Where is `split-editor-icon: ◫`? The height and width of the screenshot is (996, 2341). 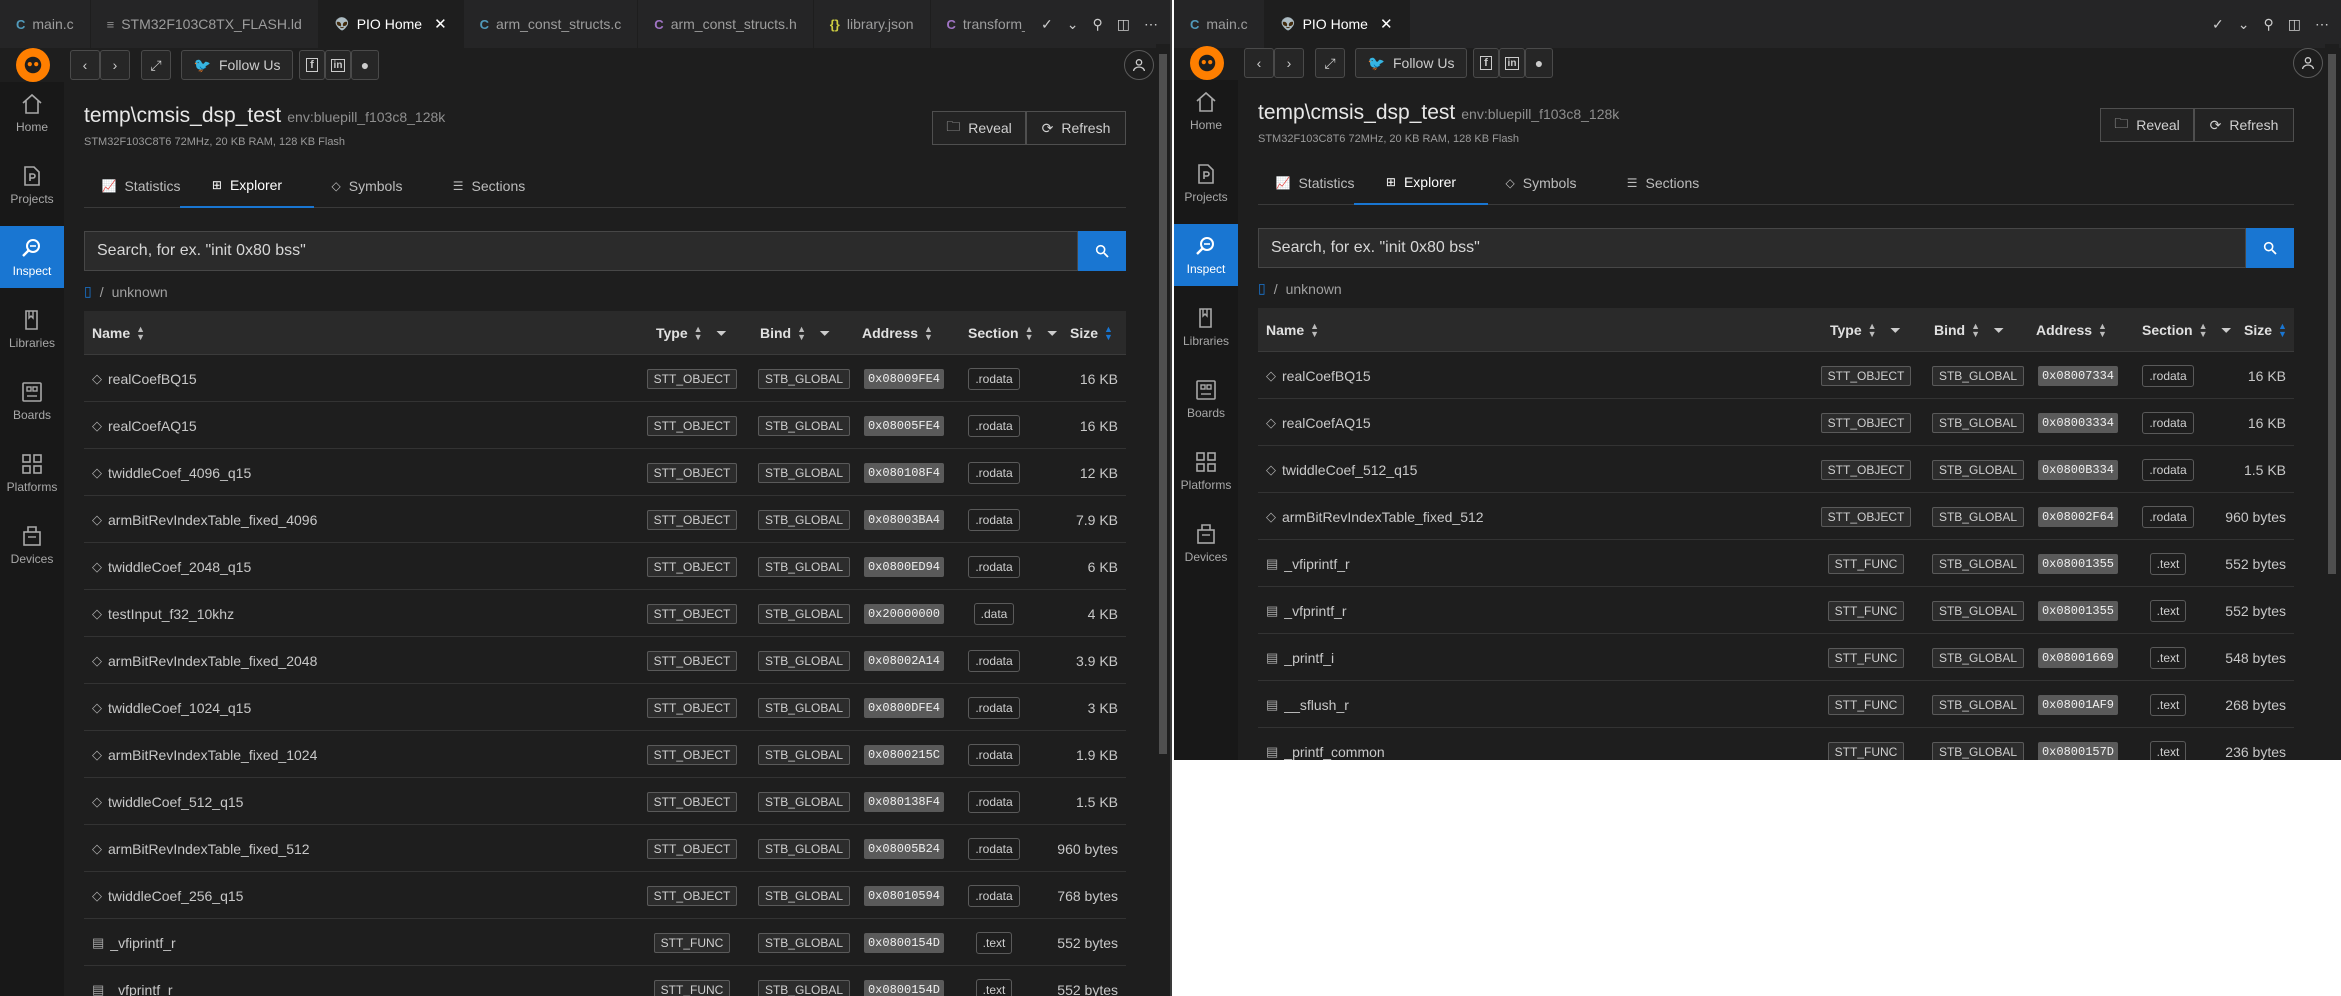 split-editor-icon: ◫ is located at coordinates (2294, 24).